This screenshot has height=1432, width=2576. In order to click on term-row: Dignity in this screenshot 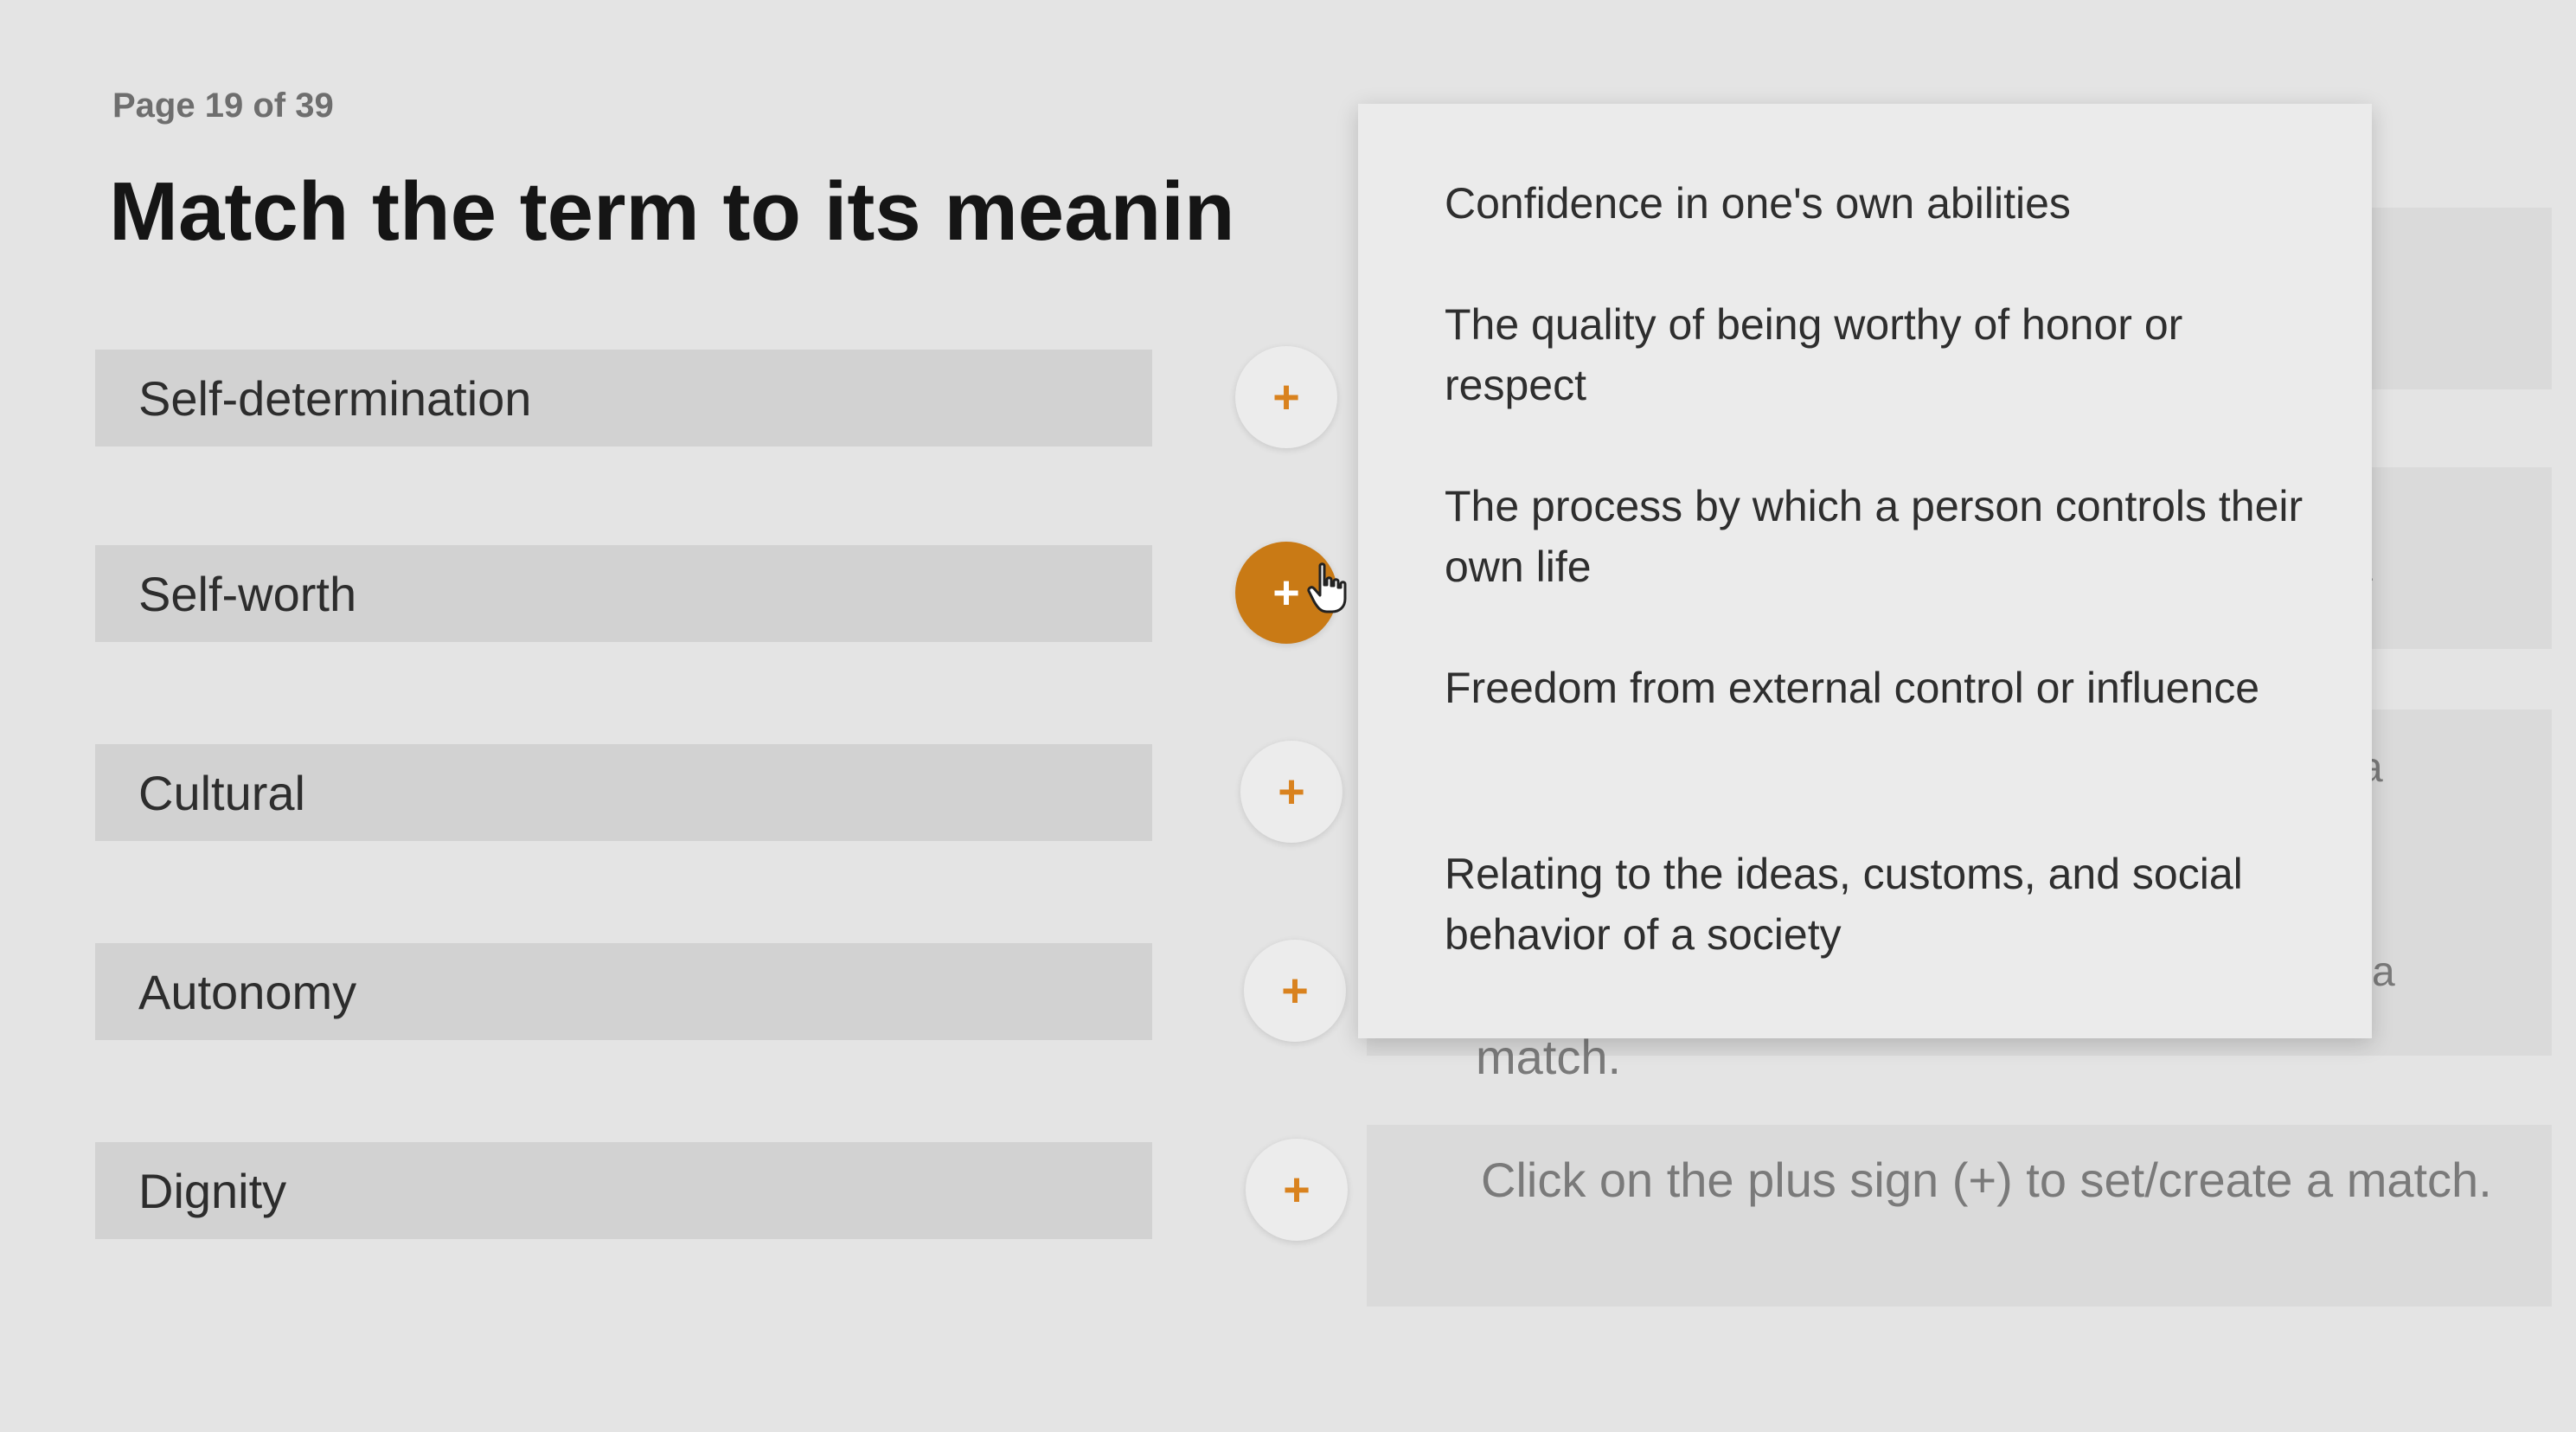, I will do `click(623, 1191)`.